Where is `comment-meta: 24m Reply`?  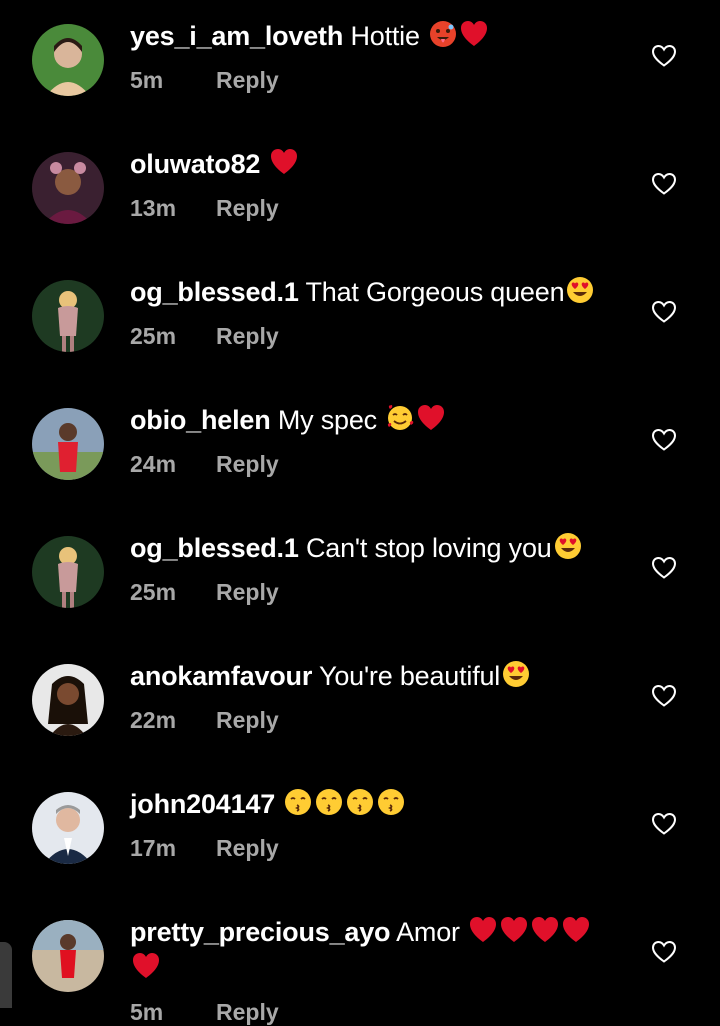
comment-meta: 24m Reply is located at coordinates (370, 464).